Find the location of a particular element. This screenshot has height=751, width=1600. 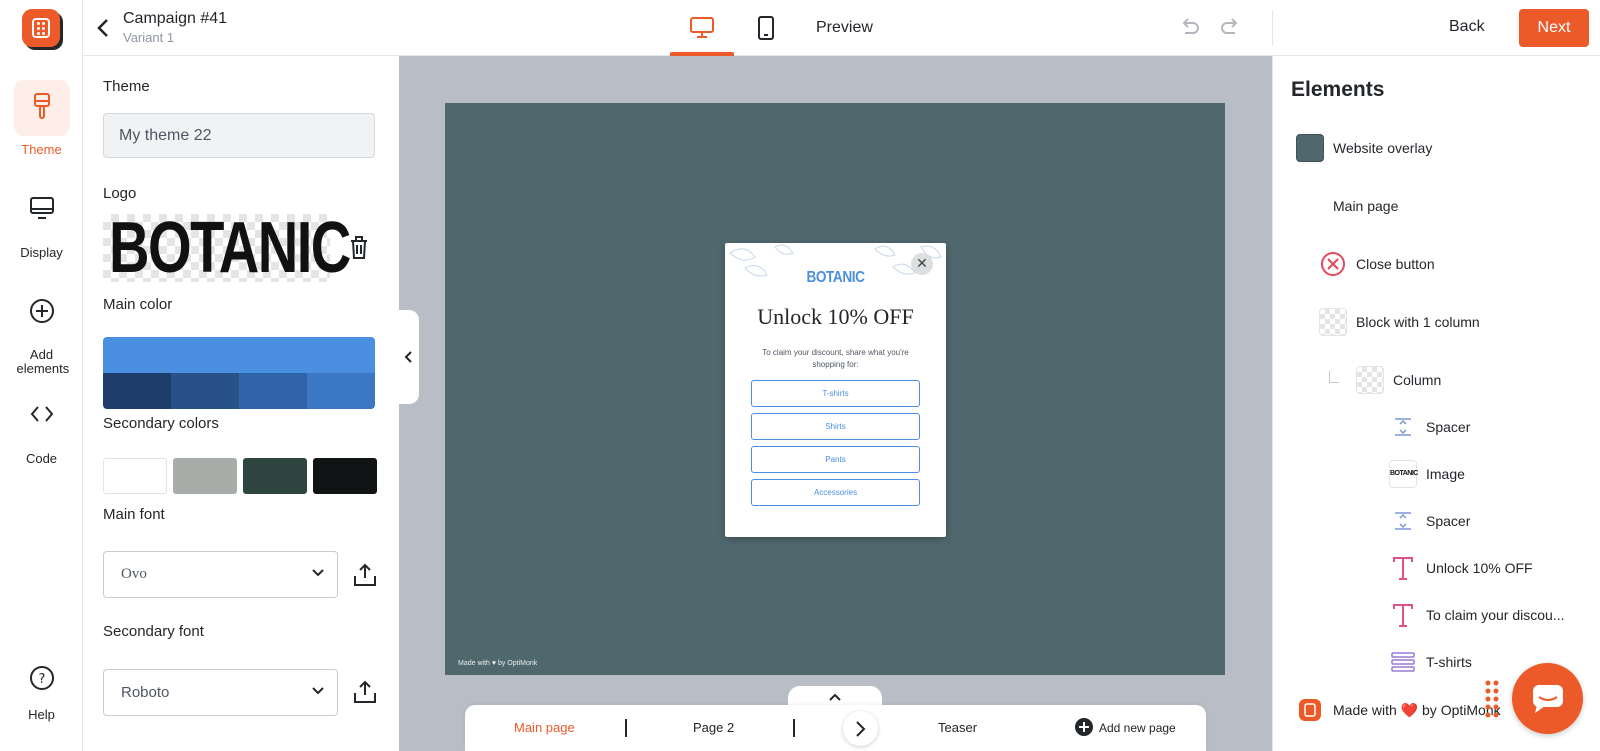

rail-item-add-elements: Add elements is located at coordinates (41, 331).